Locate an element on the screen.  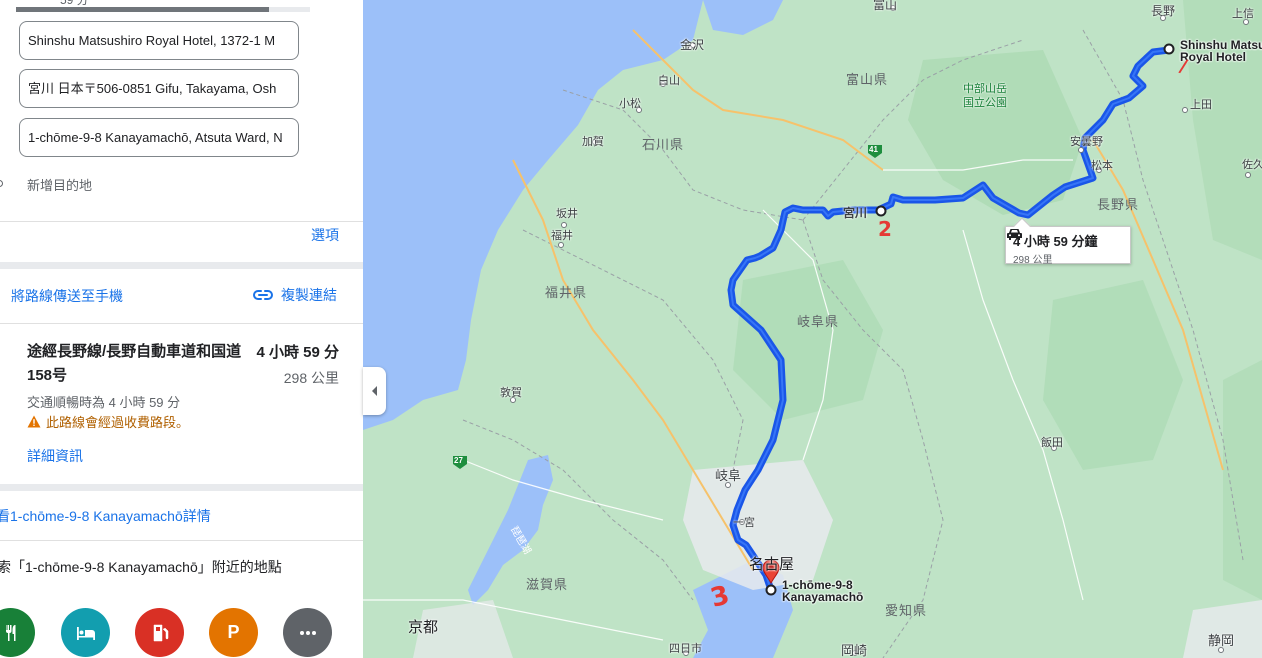
map-label-nagano-pref: 長野県 is located at coordinates (1118, 204).